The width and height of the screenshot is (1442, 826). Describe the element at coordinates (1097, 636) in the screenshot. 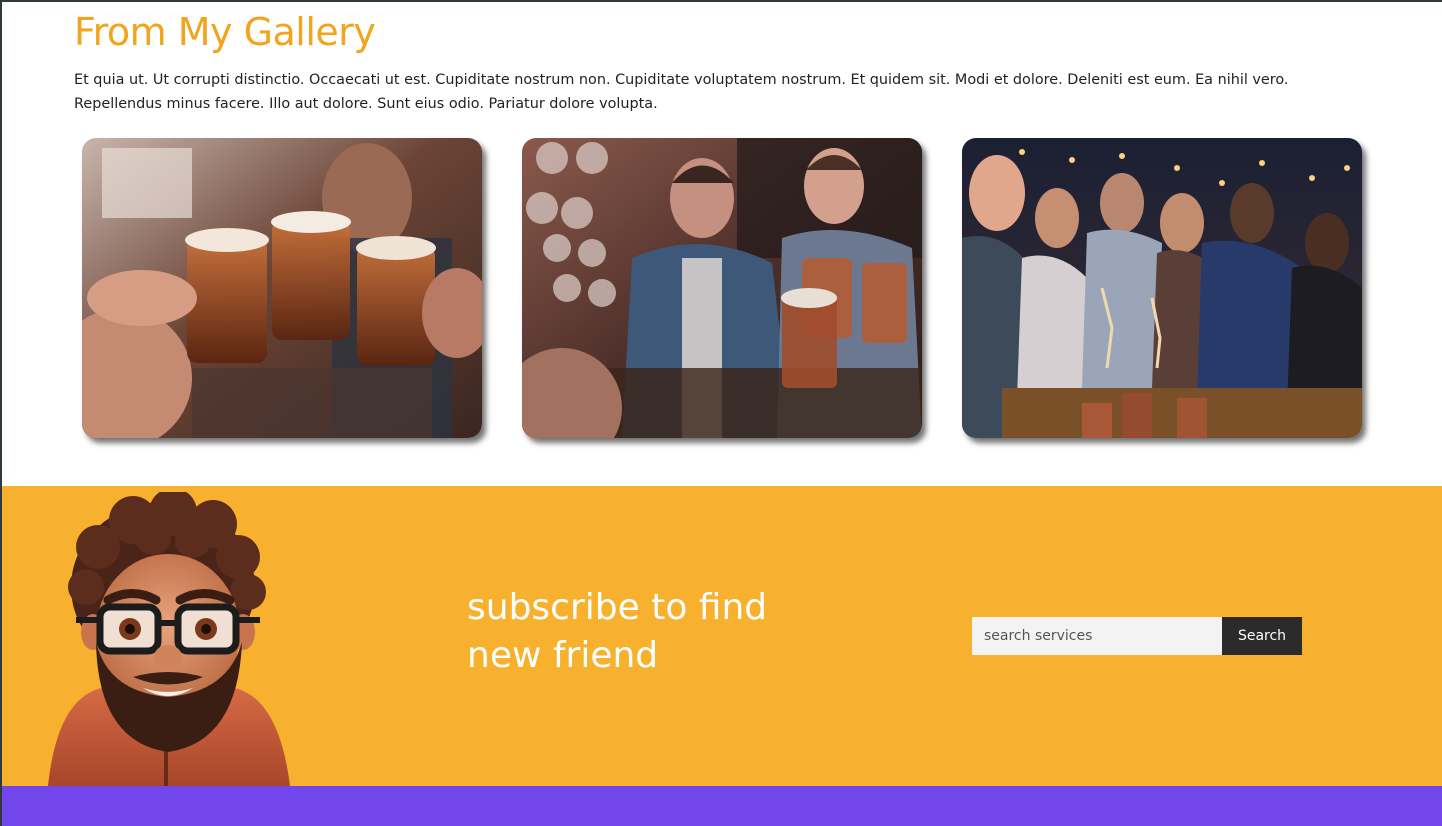

I see `search-input` at that location.